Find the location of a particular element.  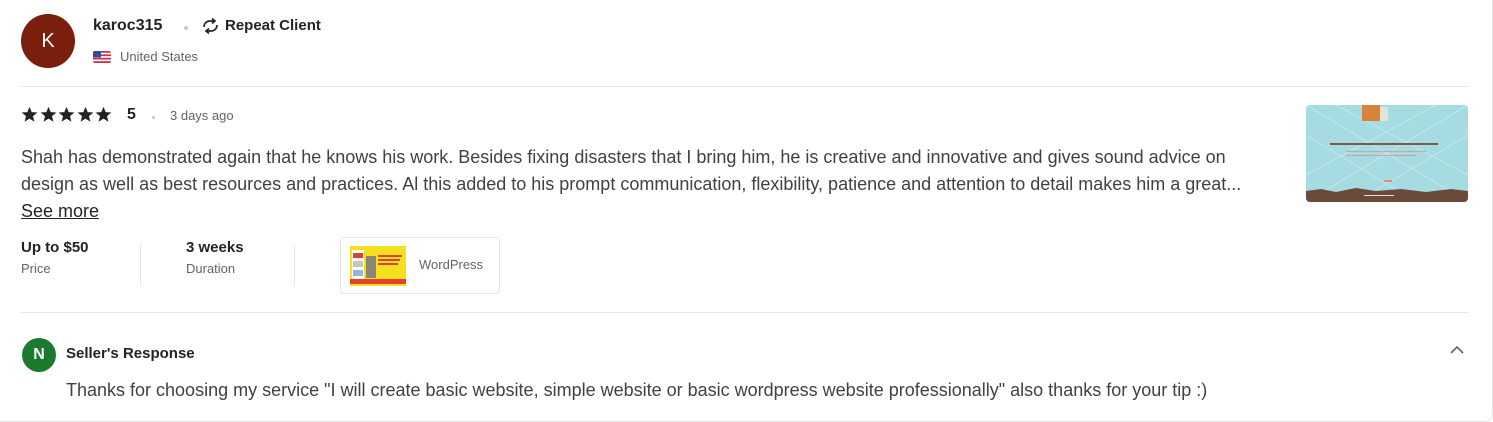

gig-thumbnail is located at coordinates (378, 266).